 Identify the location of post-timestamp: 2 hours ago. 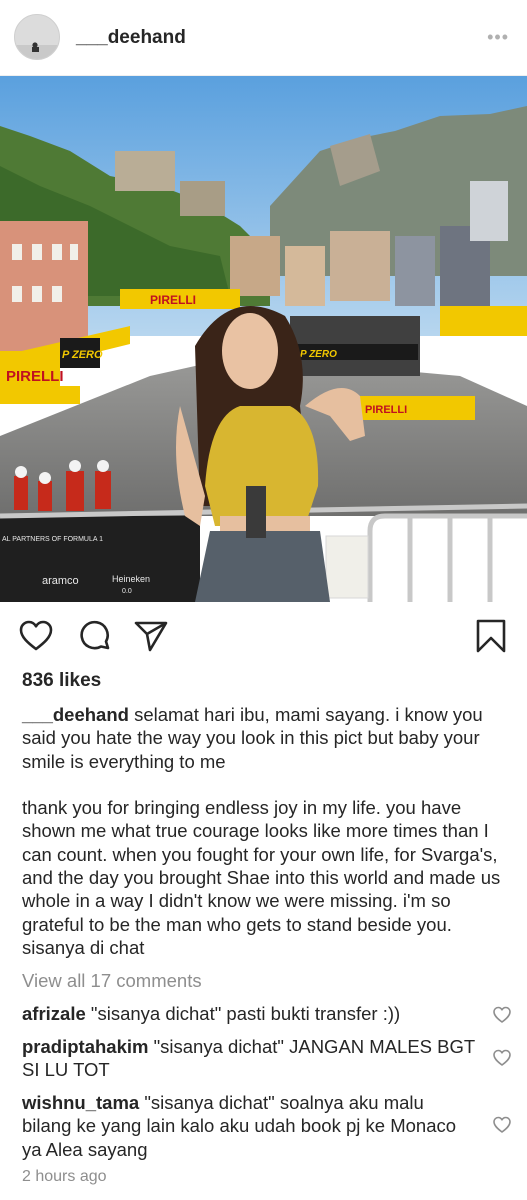
(64, 1176).